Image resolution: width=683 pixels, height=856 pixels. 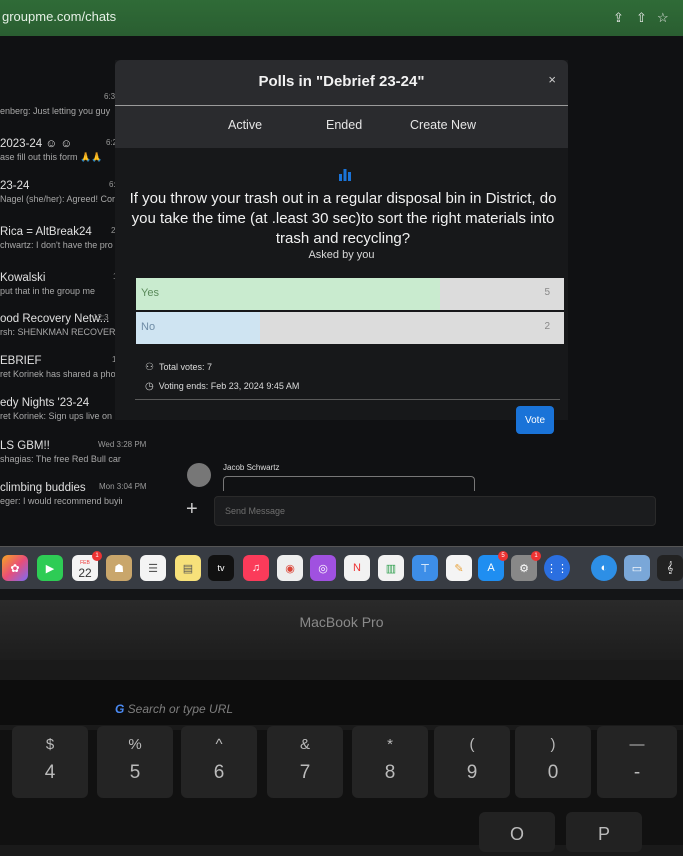 What do you see at coordinates (50, 568) in the screenshot?
I see `facetime-icon: ▶` at bounding box center [50, 568].